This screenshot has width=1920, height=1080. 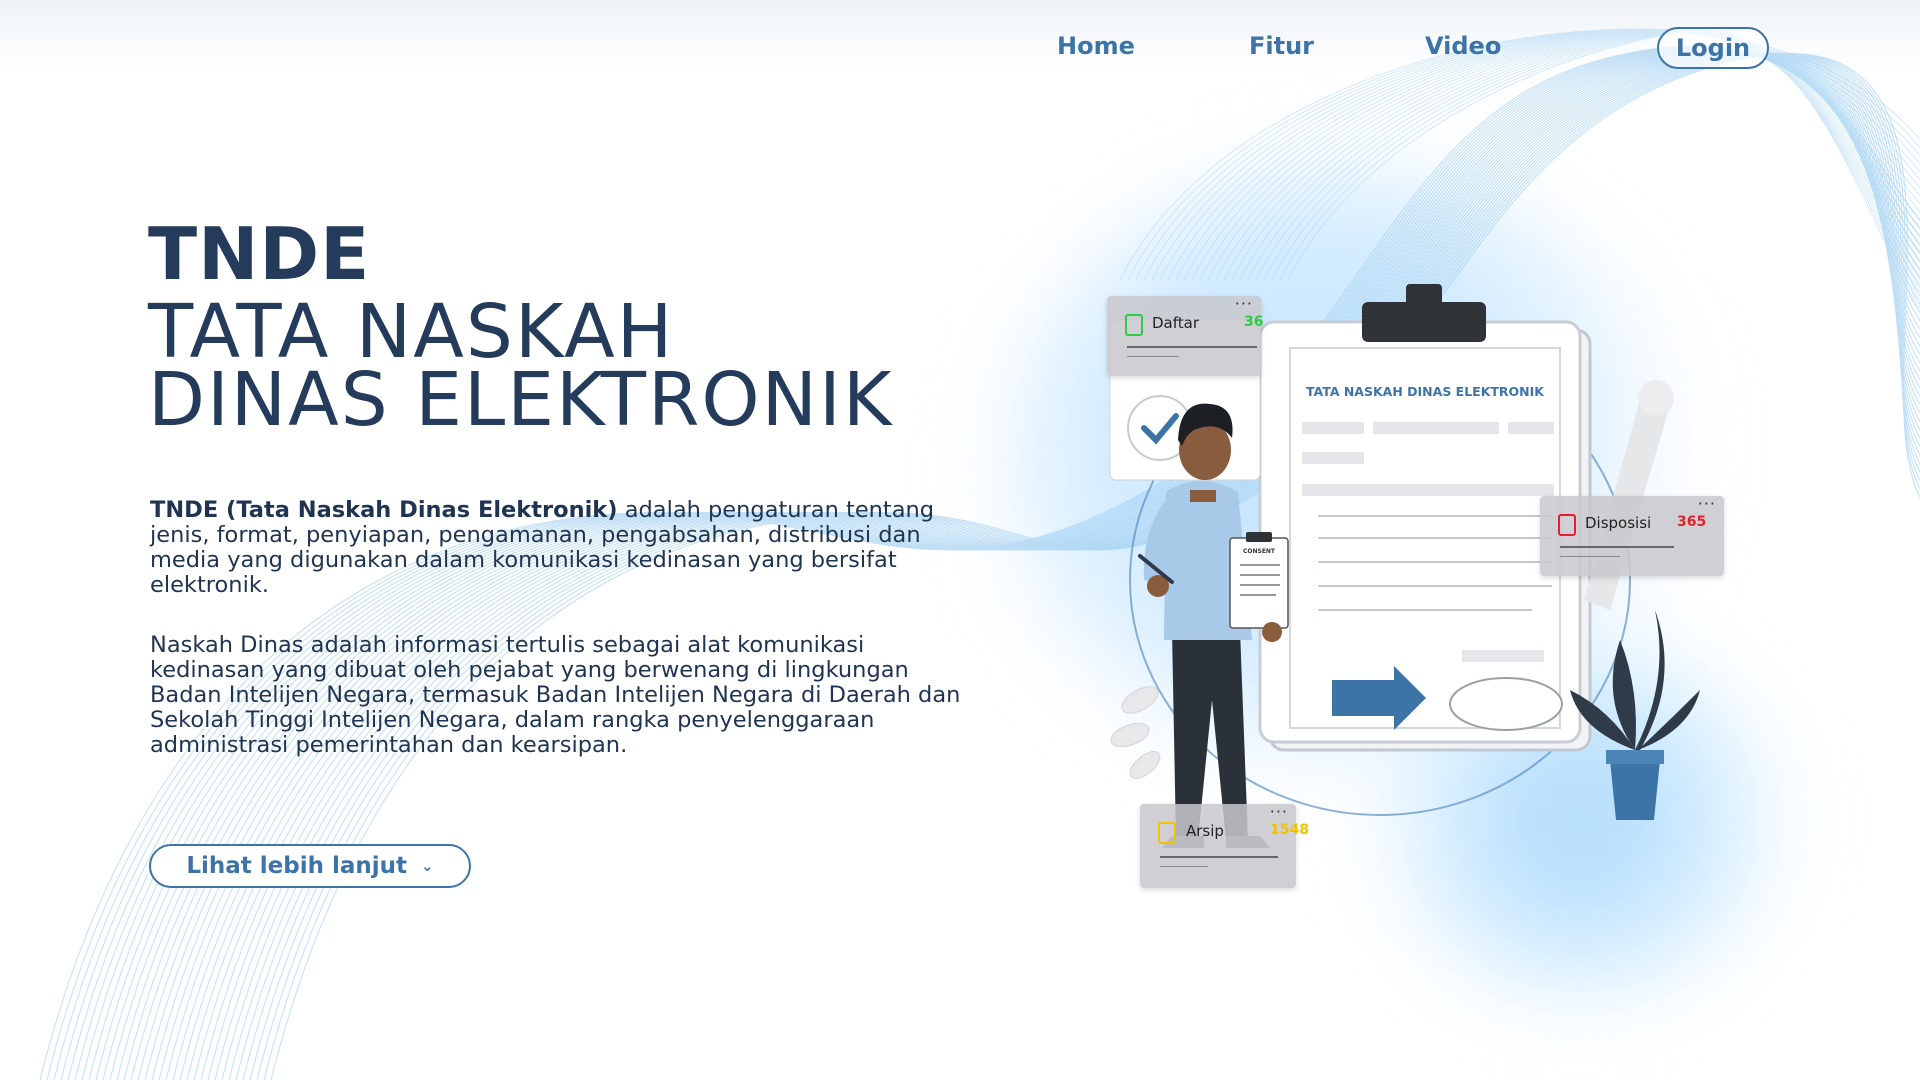 What do you see at coordinates (521, 400) in the screenshot?
I see `title-line-2: DINAS ELEKTRONIK` at bounding box center [521, 400].